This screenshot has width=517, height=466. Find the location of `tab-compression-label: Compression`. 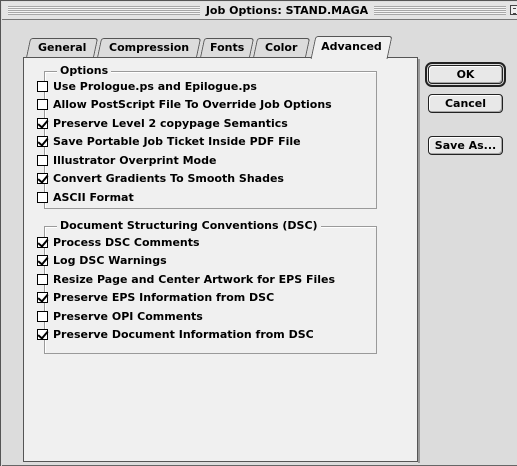

tab-compression-label: Compression is located at coordinates (149, 47).